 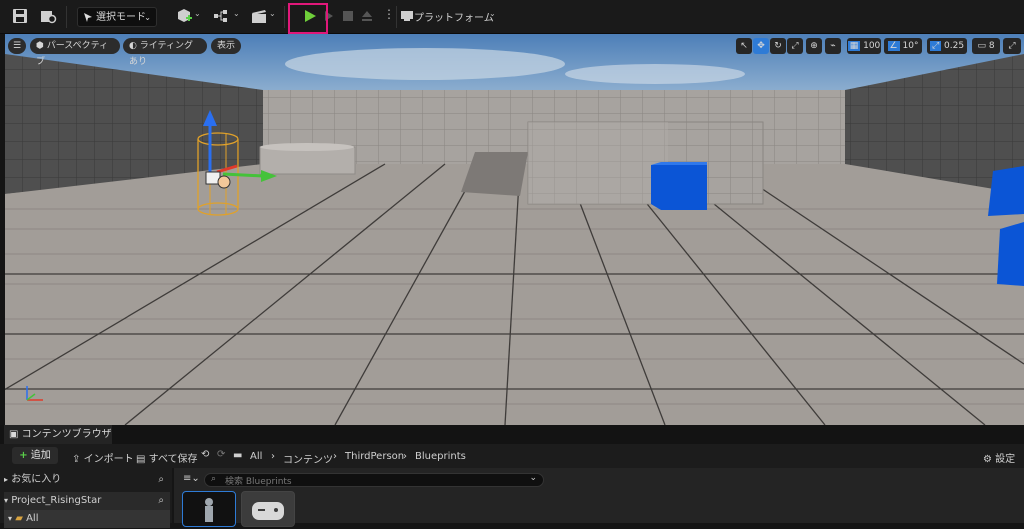 What do you see at coordinates (19, 518) in the screenshot?
I see `folder-icon: ▰` at bounding box center [19, 518].